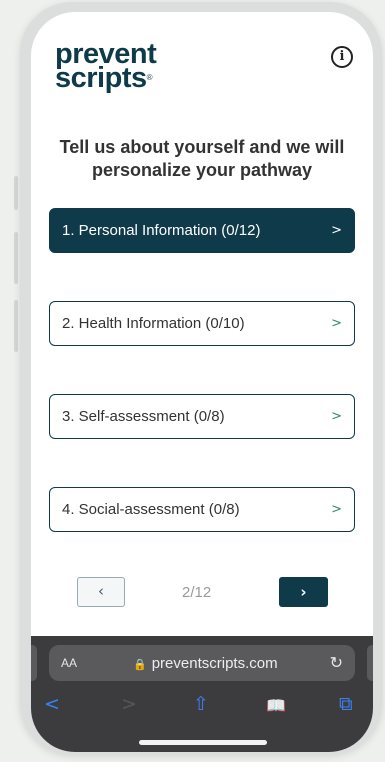  What do you see at coordinates (276, 705) in the screenshot?
I see `bookmarks-icon: 📖` at bounding box center [276, 705].